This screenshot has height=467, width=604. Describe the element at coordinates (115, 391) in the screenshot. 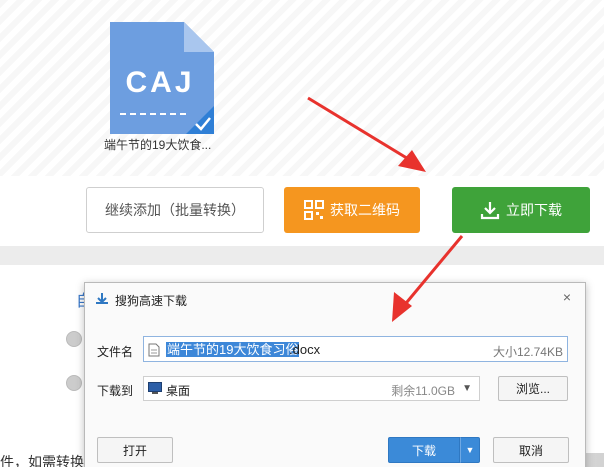

I see `destination-label: 下载到` at that location.